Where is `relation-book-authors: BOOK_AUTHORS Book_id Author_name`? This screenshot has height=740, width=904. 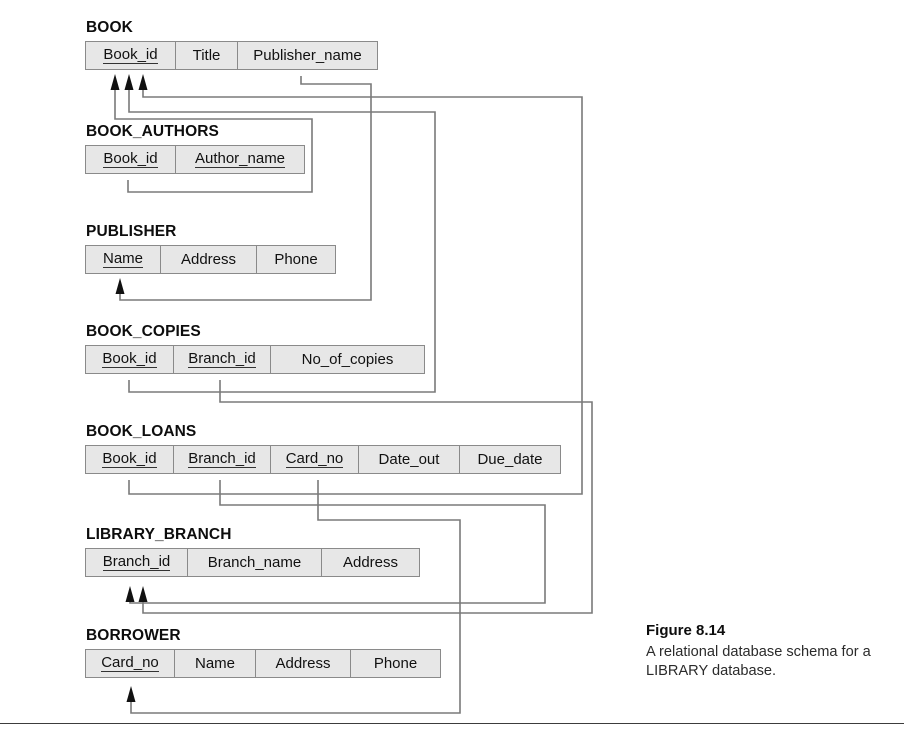
relation-book-authors: BOOK_AUTHORS Book_id Author_name is located at coordinates (195, 149).